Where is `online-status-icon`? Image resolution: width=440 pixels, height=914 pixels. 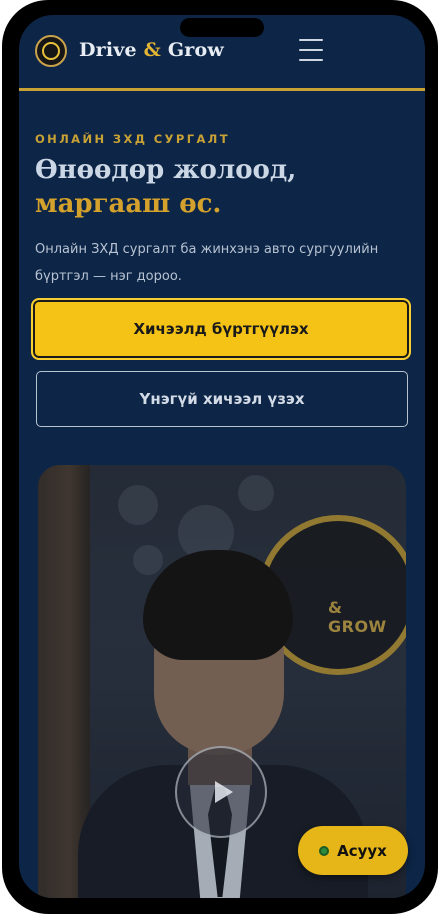
online-status-icon is located at coordinates (324, 850).